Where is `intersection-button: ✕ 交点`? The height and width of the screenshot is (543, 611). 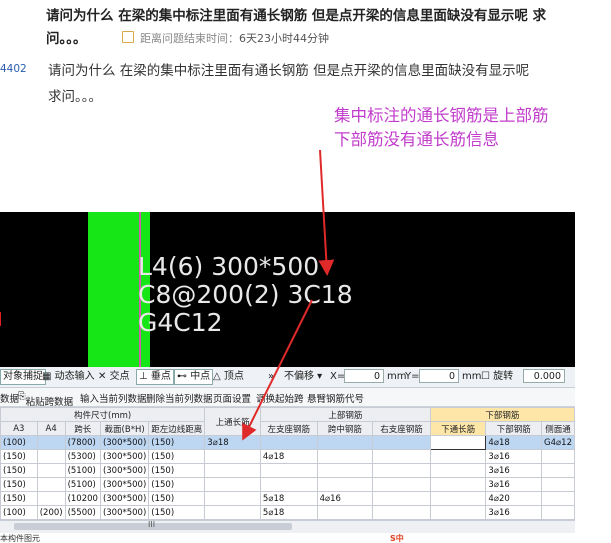 intersection-button: ✕ 交点 is located at coordinates (114, 377).